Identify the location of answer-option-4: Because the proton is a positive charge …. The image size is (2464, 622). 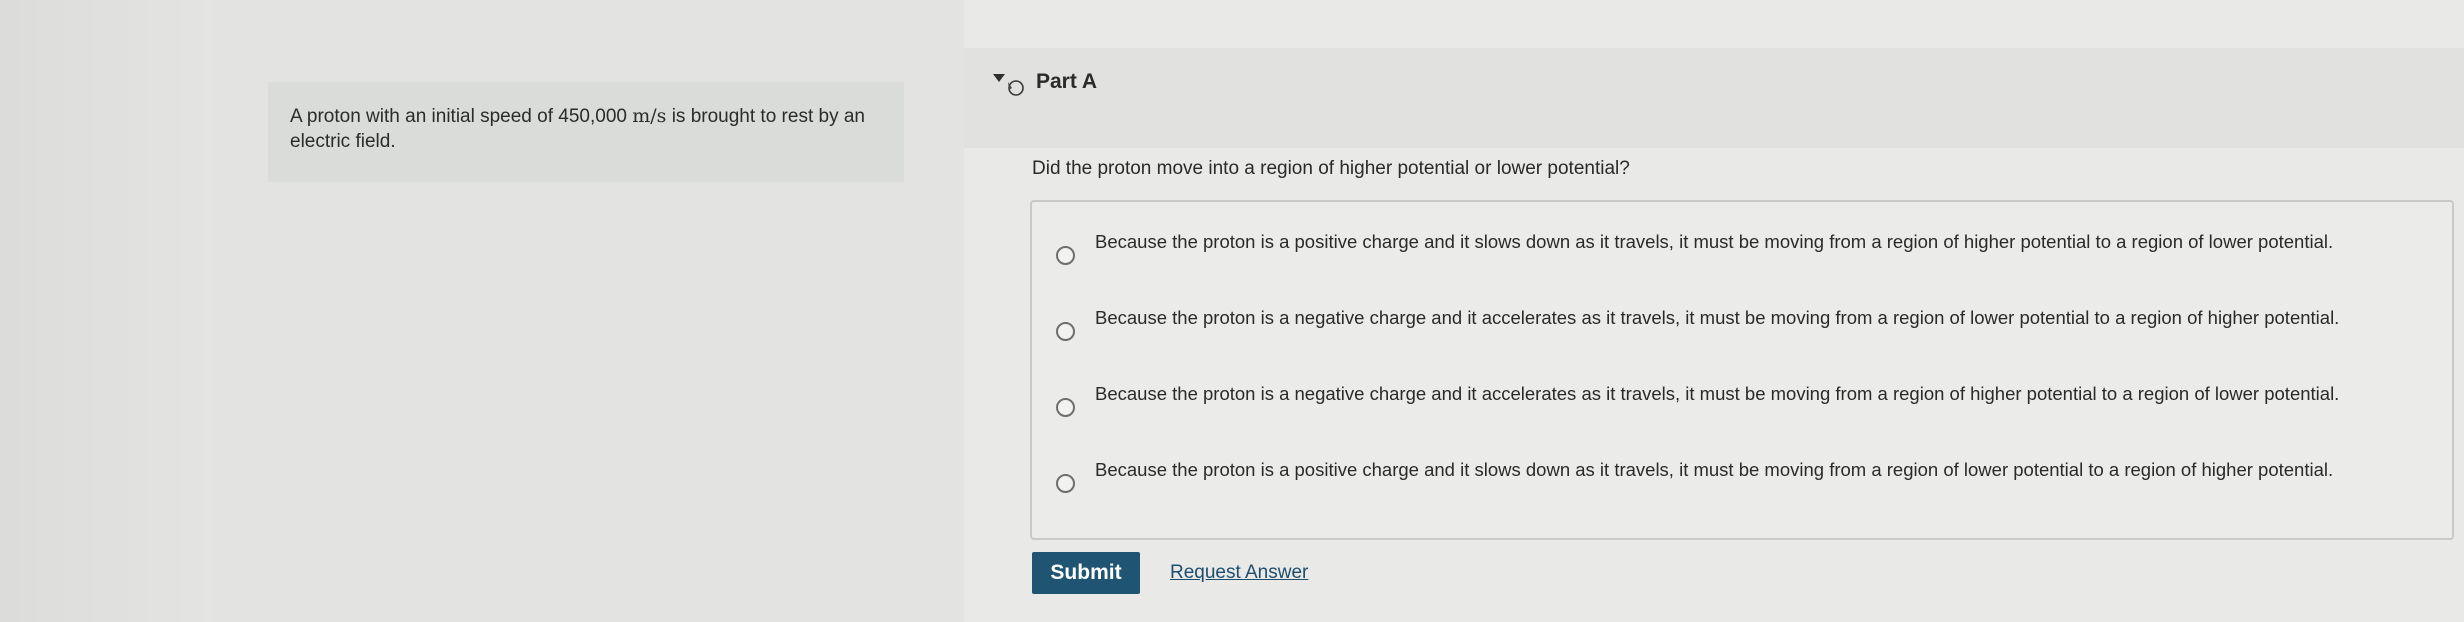
(1742, 488).